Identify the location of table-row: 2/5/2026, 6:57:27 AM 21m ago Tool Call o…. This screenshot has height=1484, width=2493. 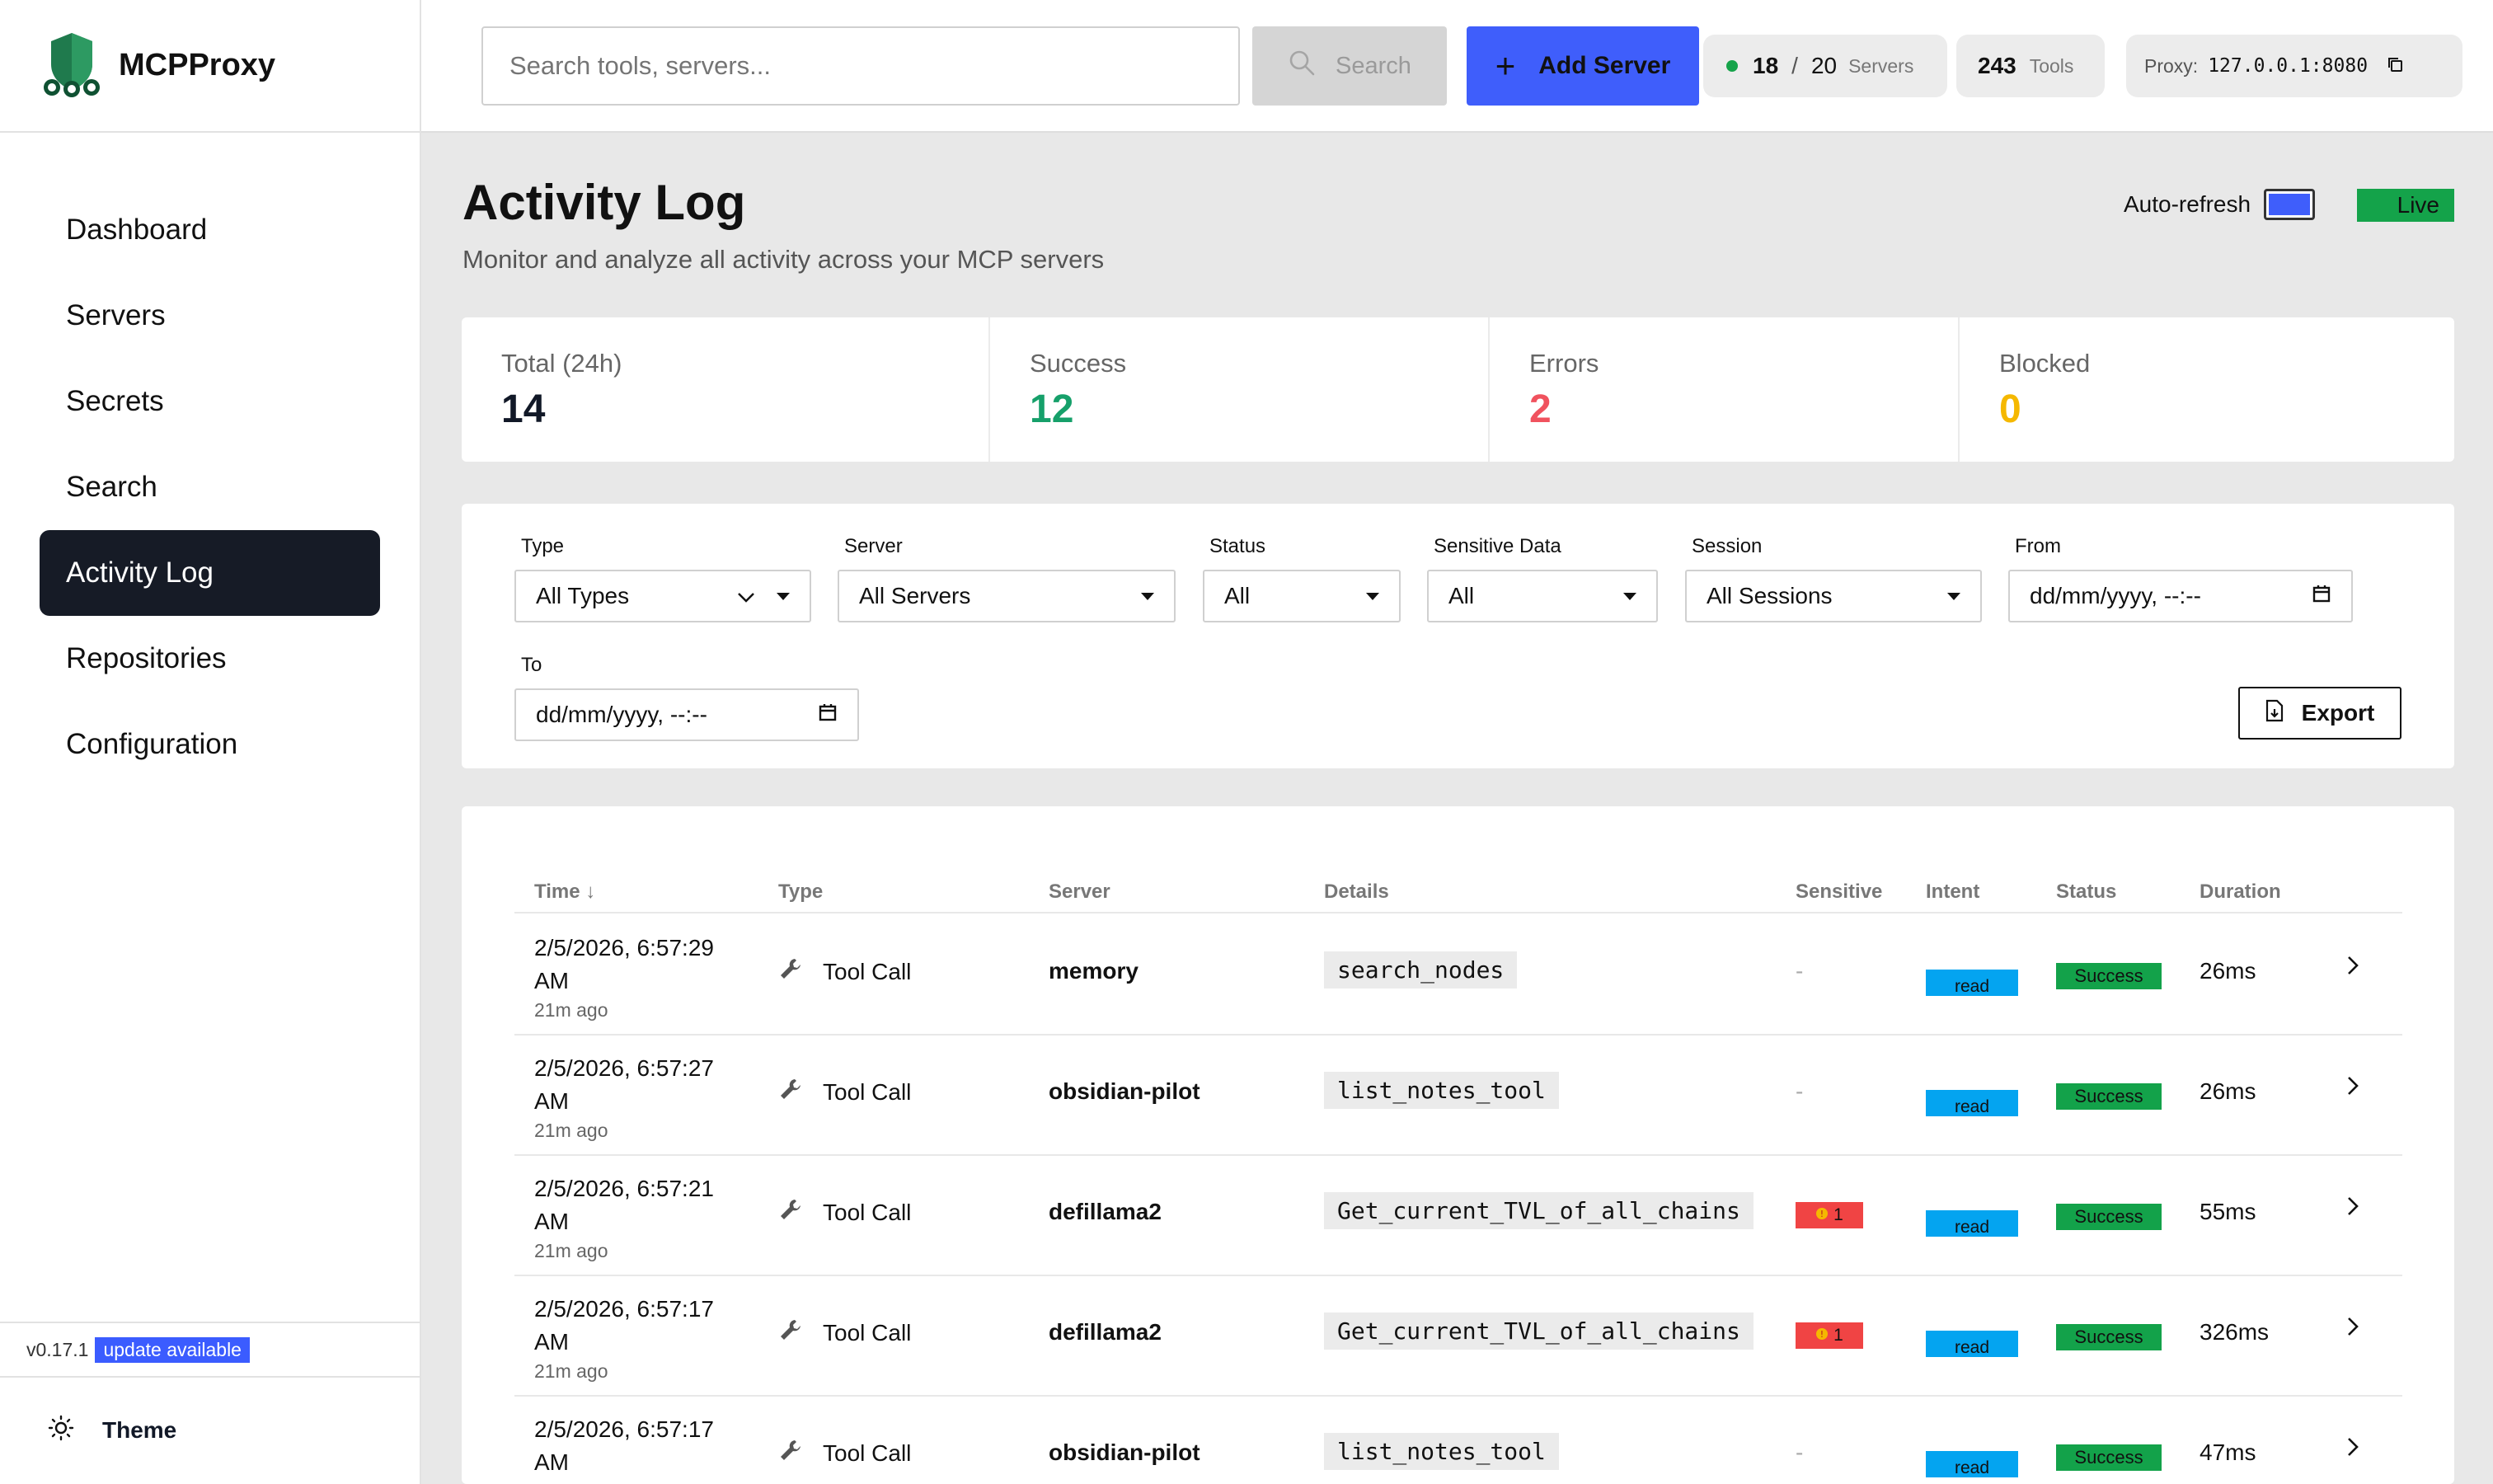
(1458, 1096).